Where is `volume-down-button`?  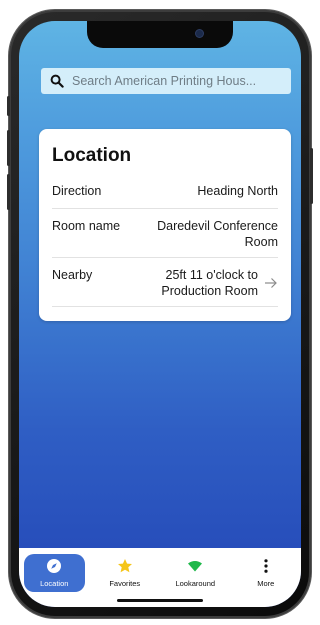
volume-down-button is located at coordinates (8, 192).